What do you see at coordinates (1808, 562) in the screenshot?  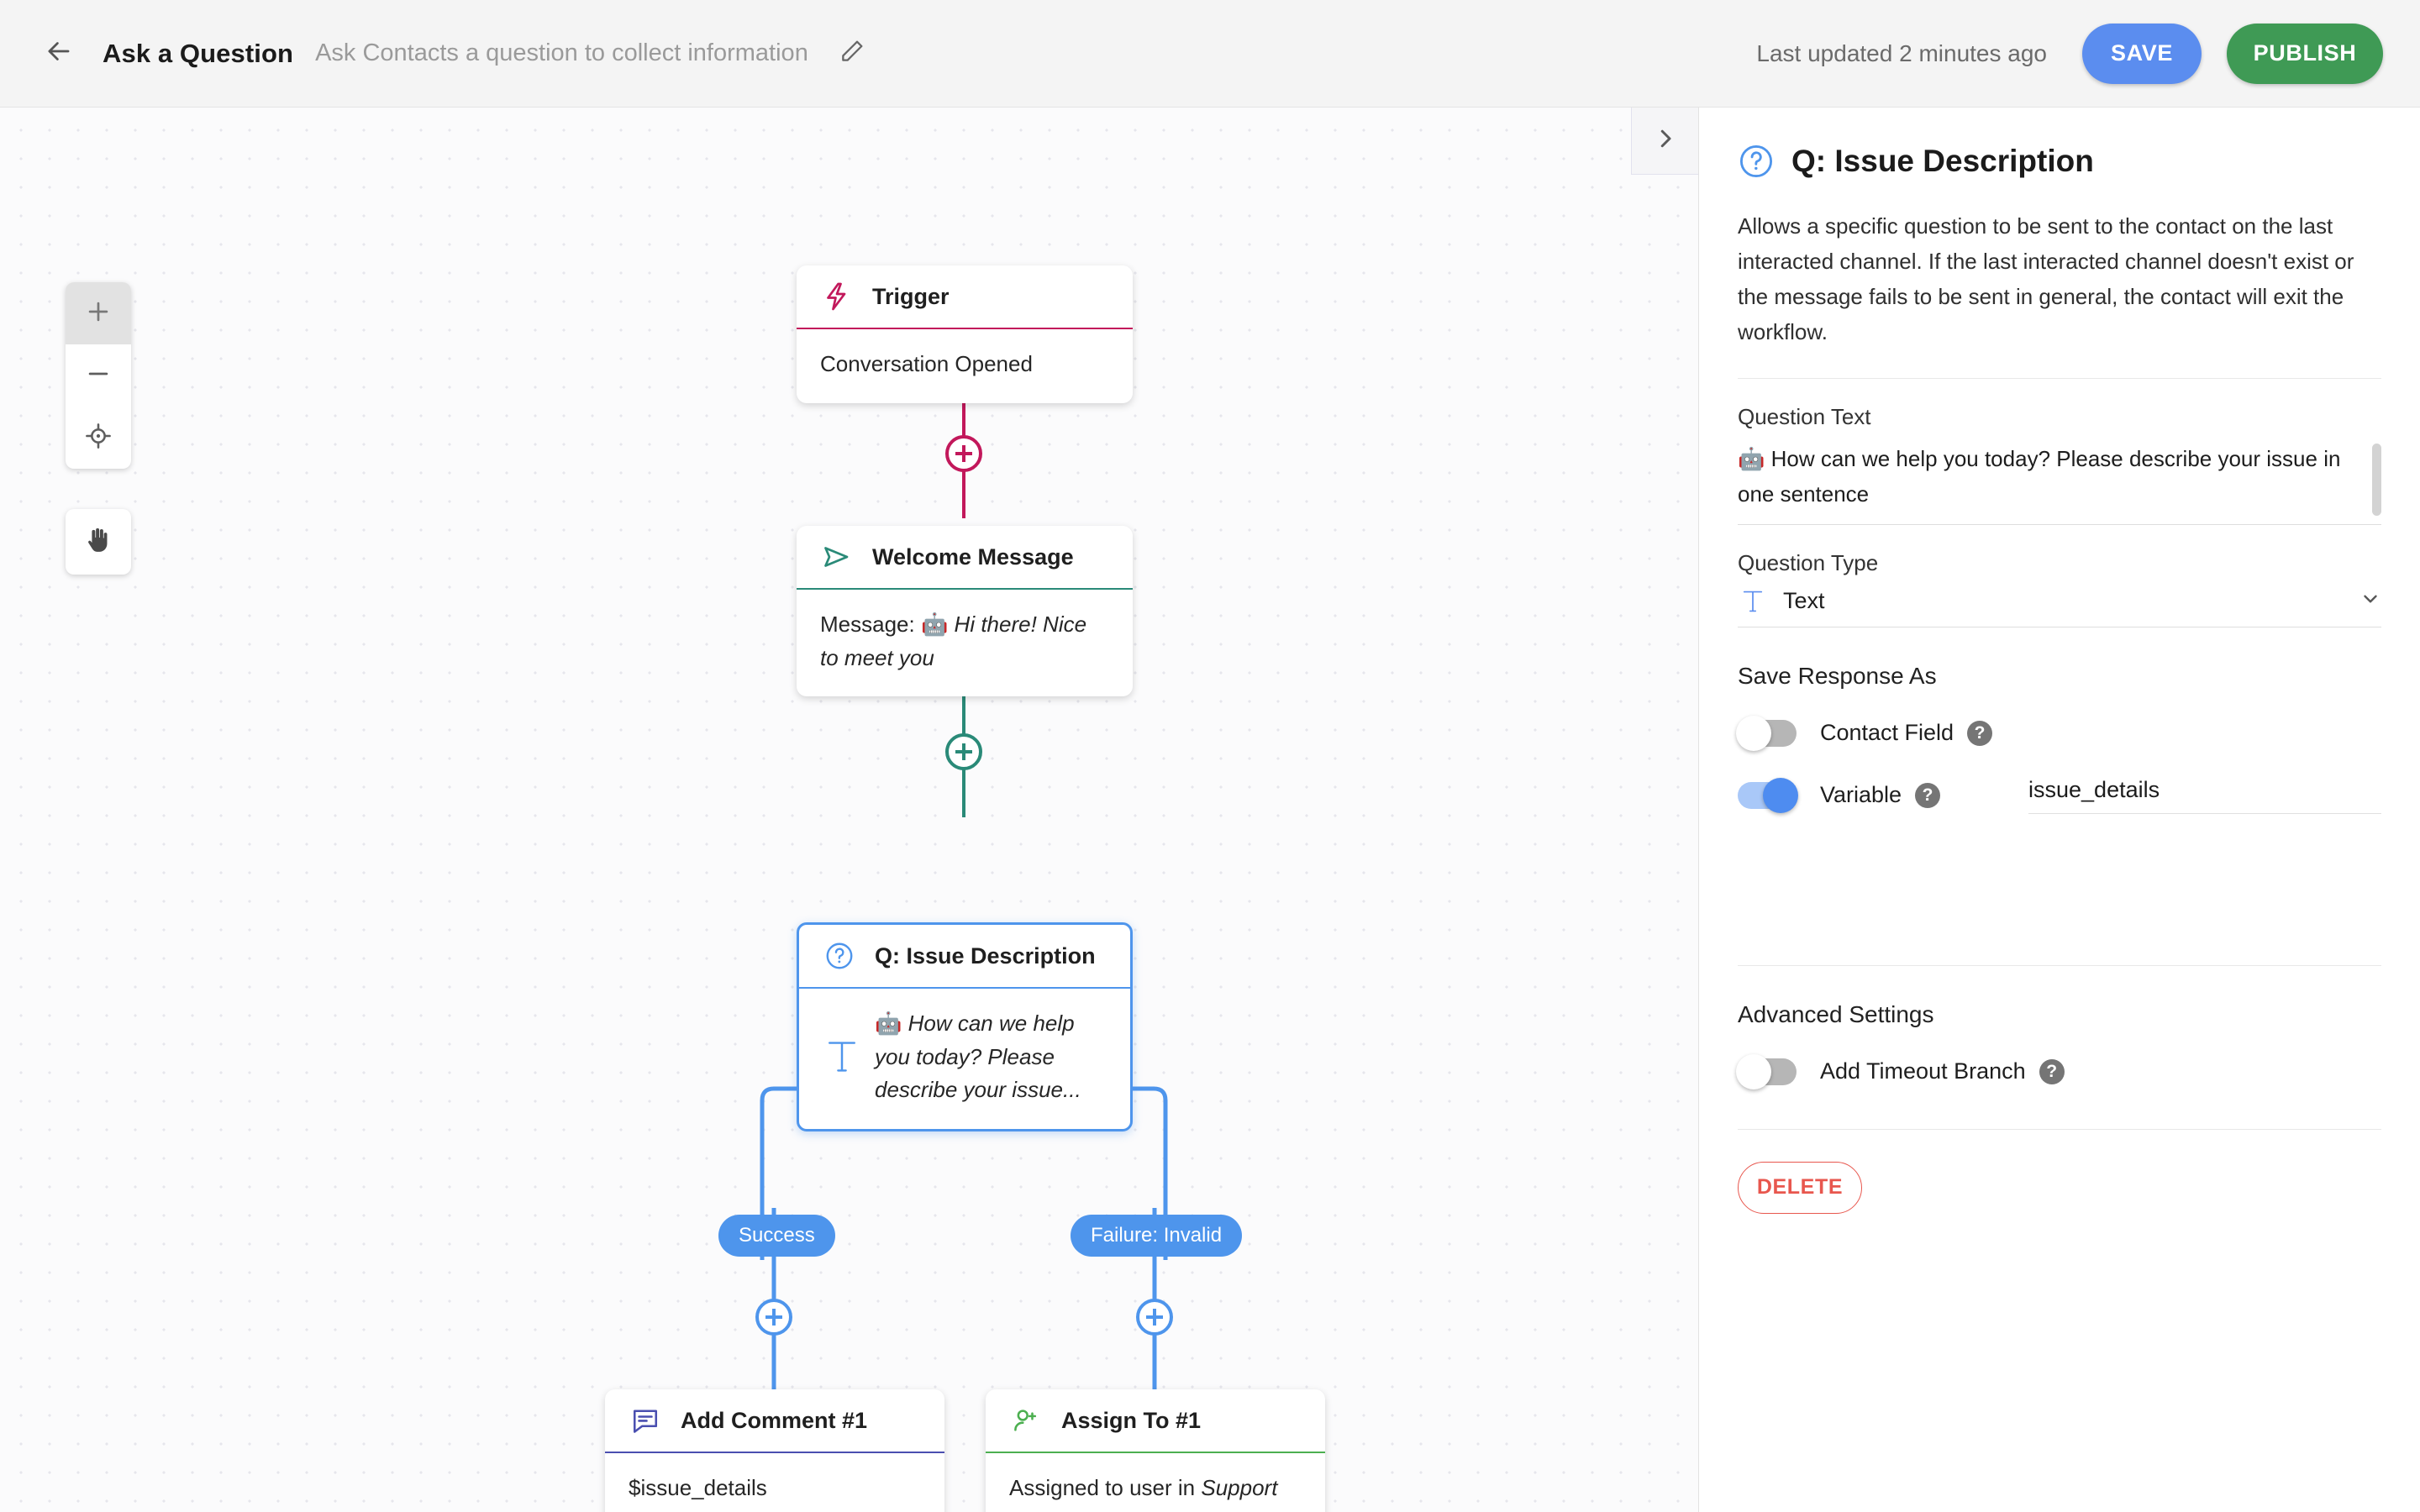 I see `question-type-label: Question Type` at bounding box center [1808, 562].